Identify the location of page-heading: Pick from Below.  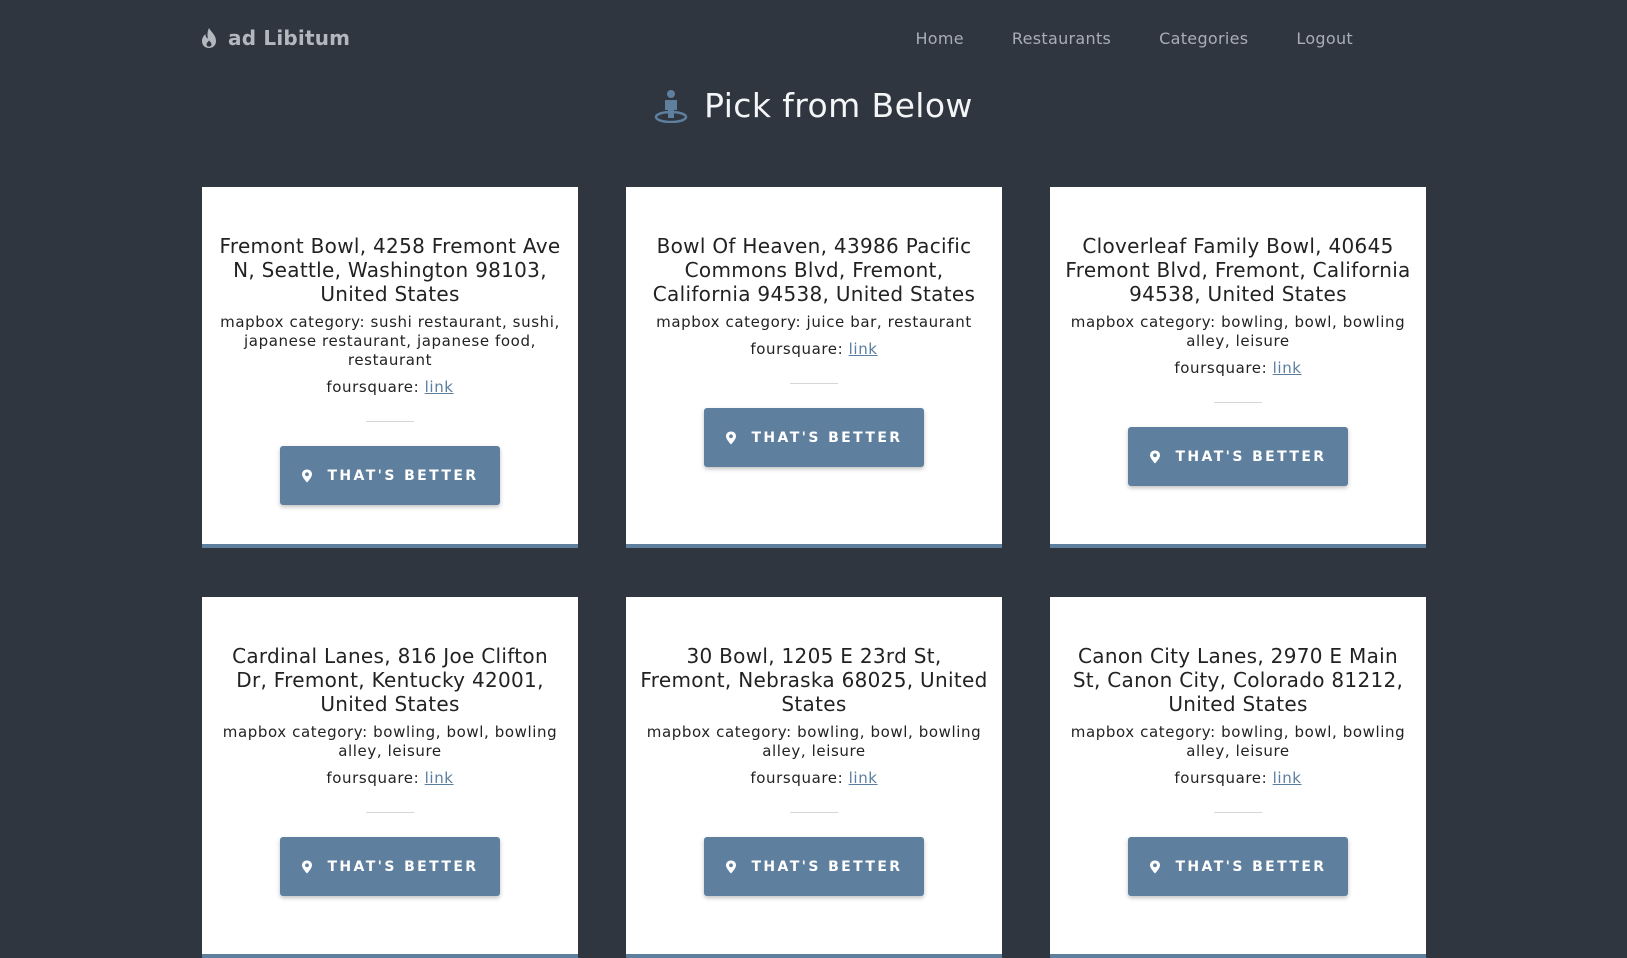
(813, 105).